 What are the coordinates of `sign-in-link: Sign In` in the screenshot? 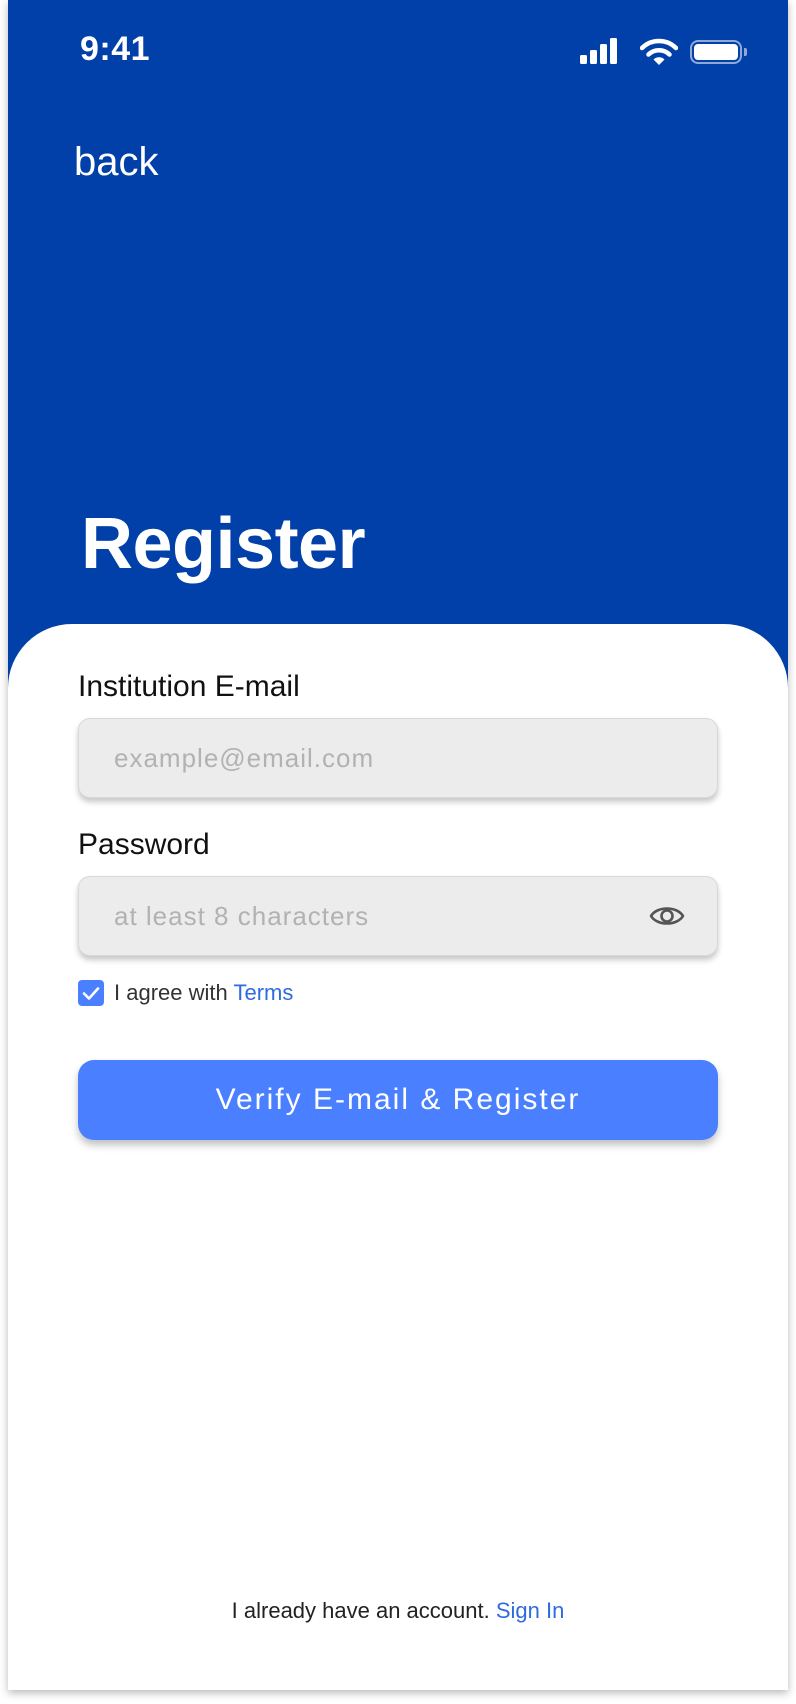 It's located at (530, 1610).